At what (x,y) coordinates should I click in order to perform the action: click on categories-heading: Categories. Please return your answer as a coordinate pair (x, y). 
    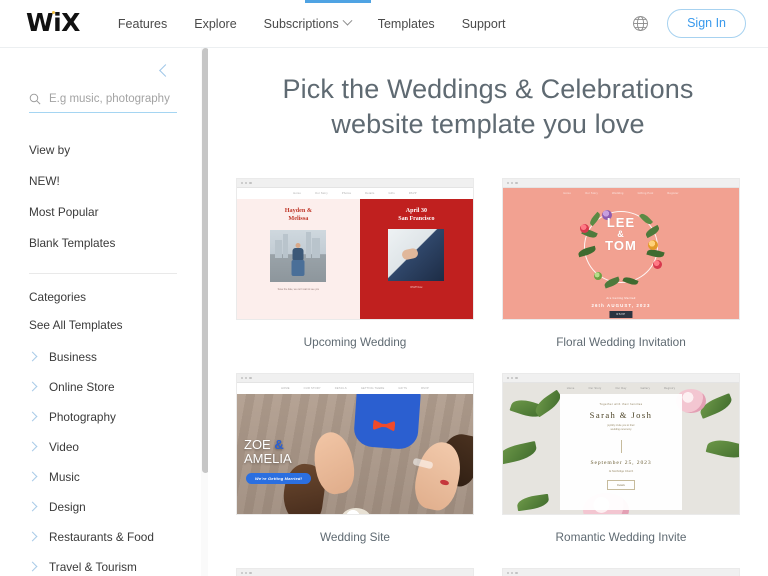
    Looking at the image, I should click on (58, 296).